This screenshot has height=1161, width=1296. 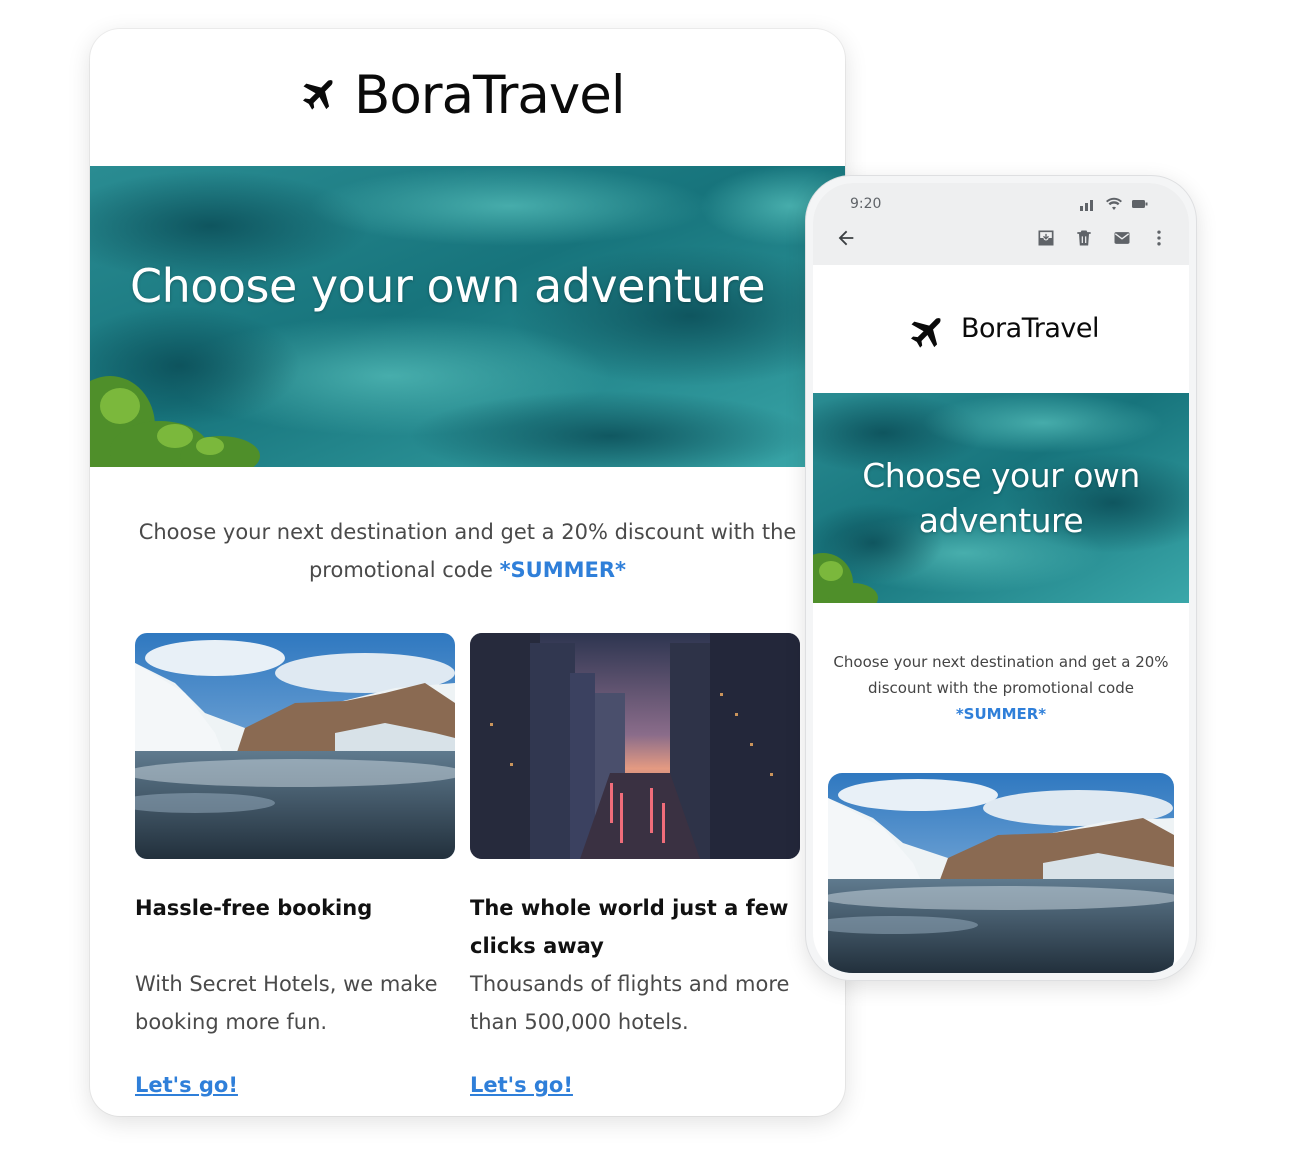 What do you see at coordinates (1046, 238) in the screenshot?
I see `archive-icon` at bounding box center [1046, 238].